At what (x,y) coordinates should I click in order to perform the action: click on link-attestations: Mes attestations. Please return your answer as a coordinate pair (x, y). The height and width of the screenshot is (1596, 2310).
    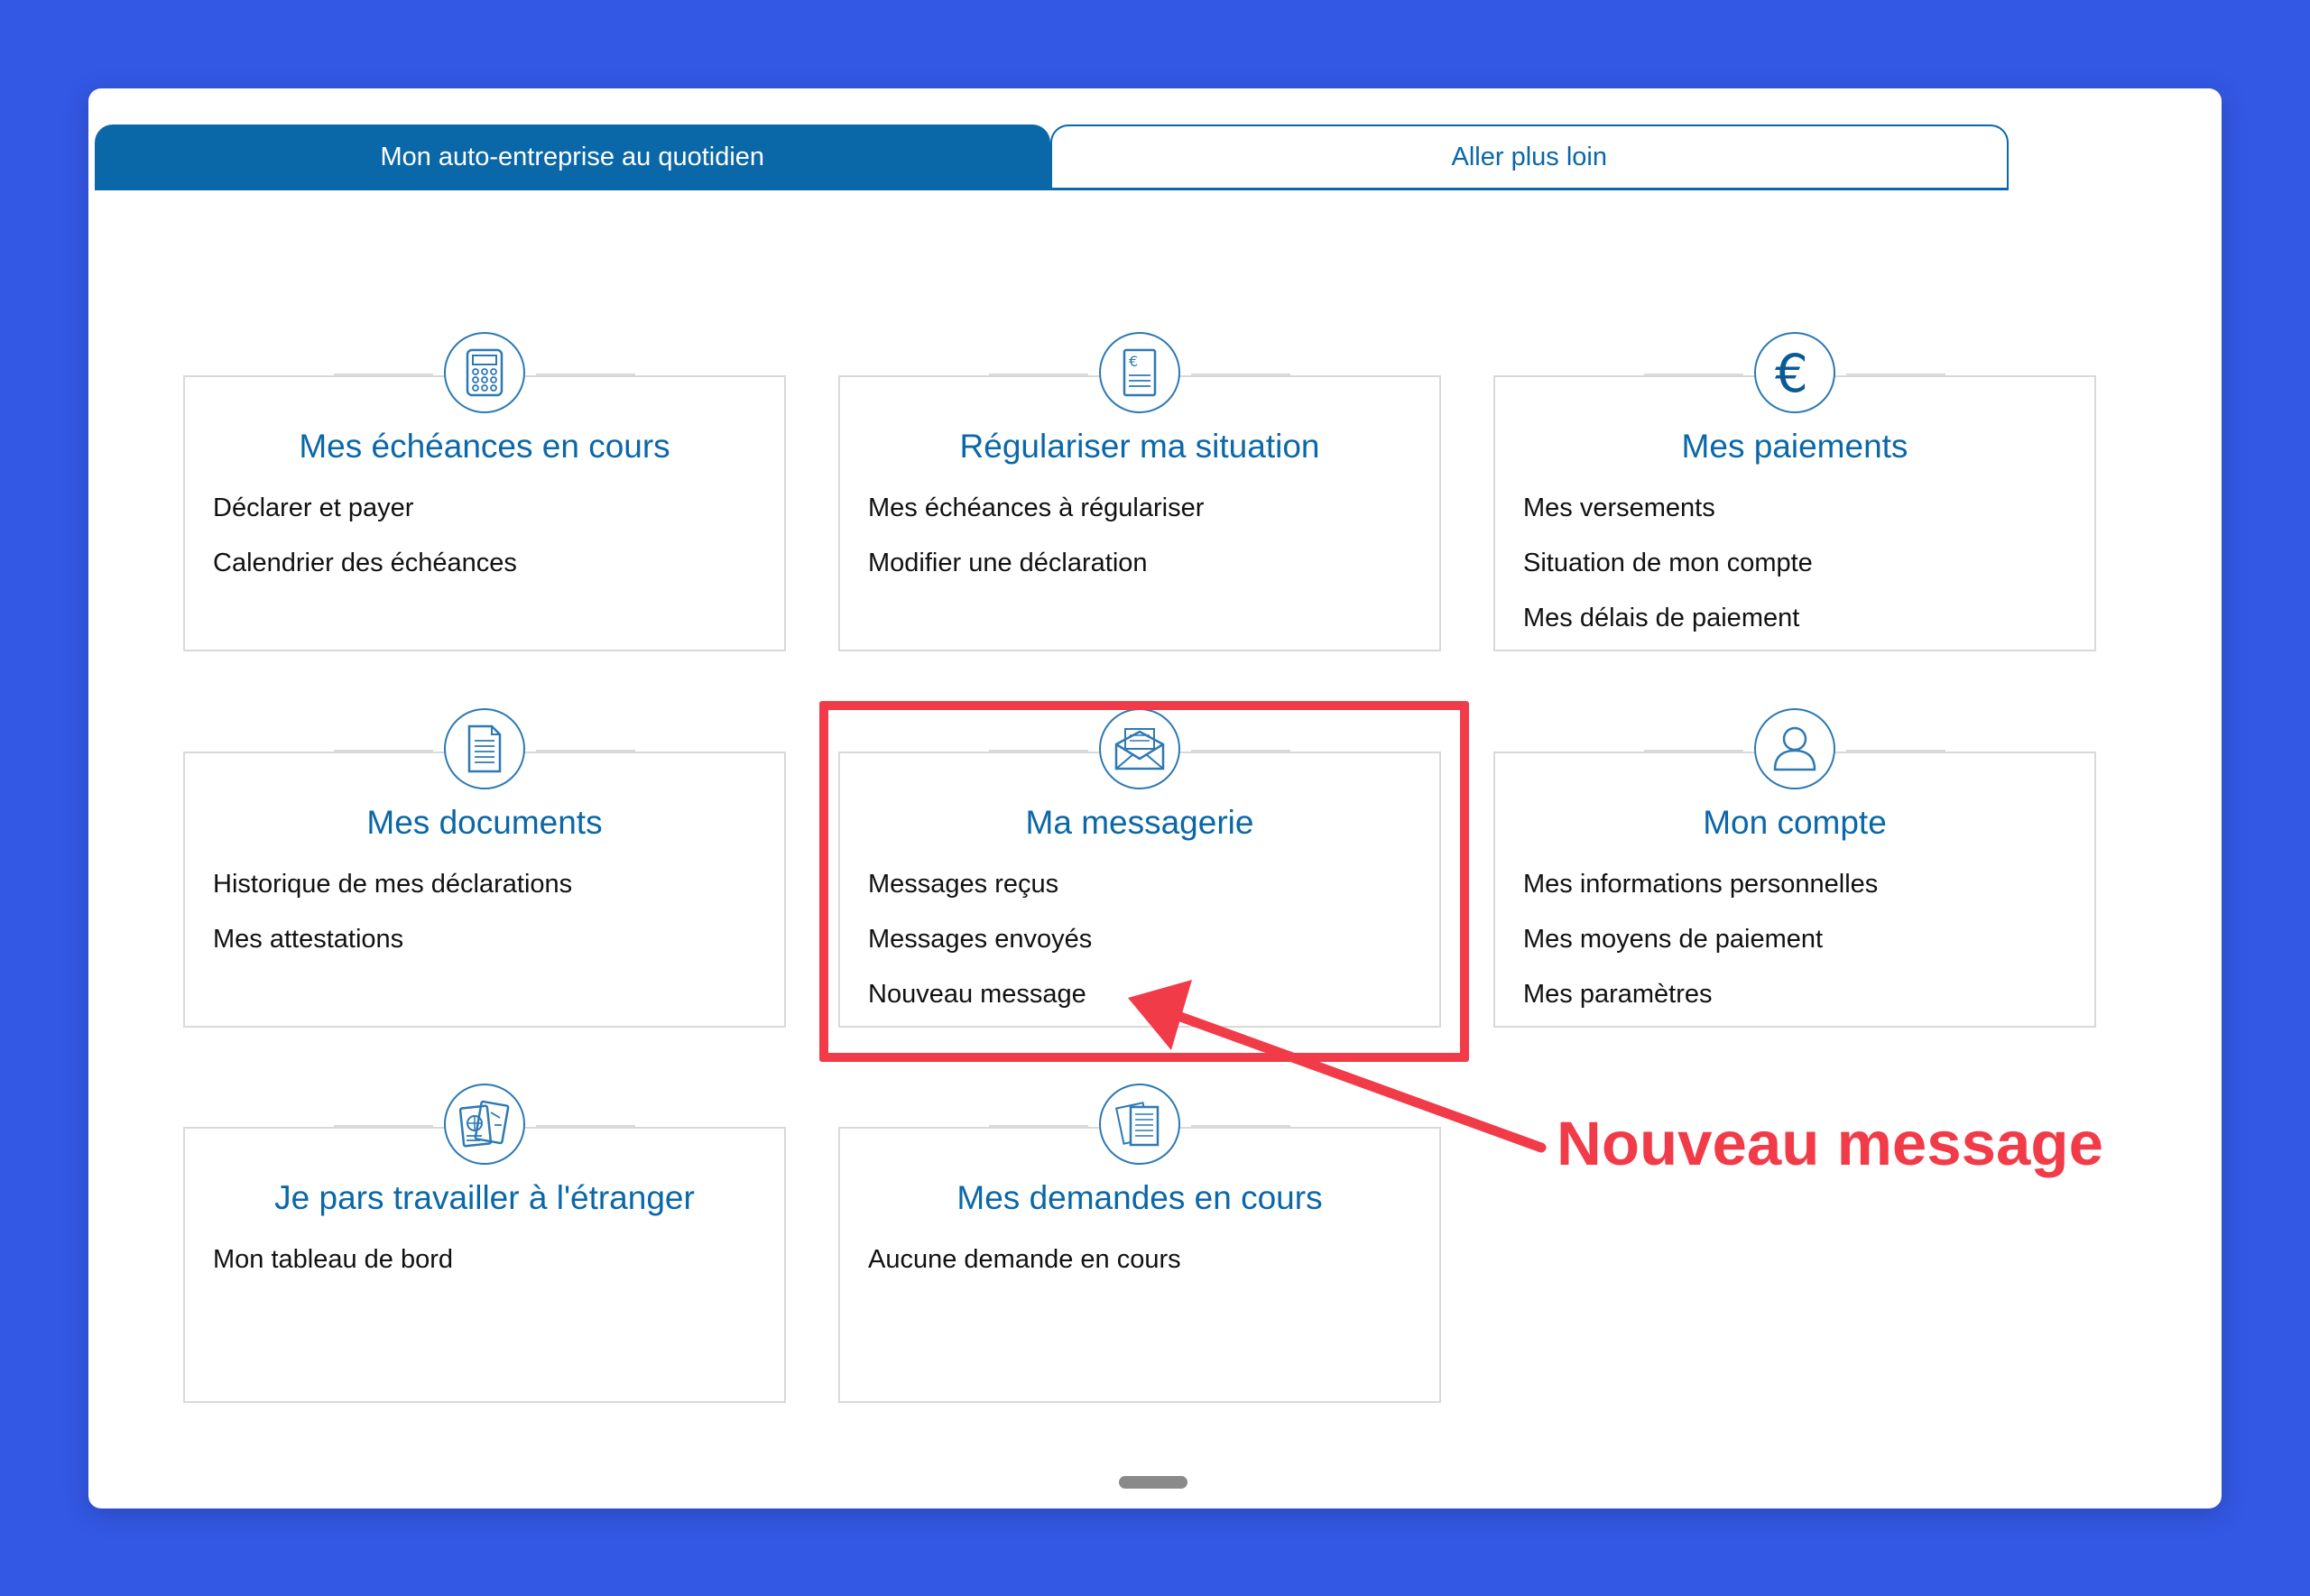
    Looking at the image, I should click on (392, 951).